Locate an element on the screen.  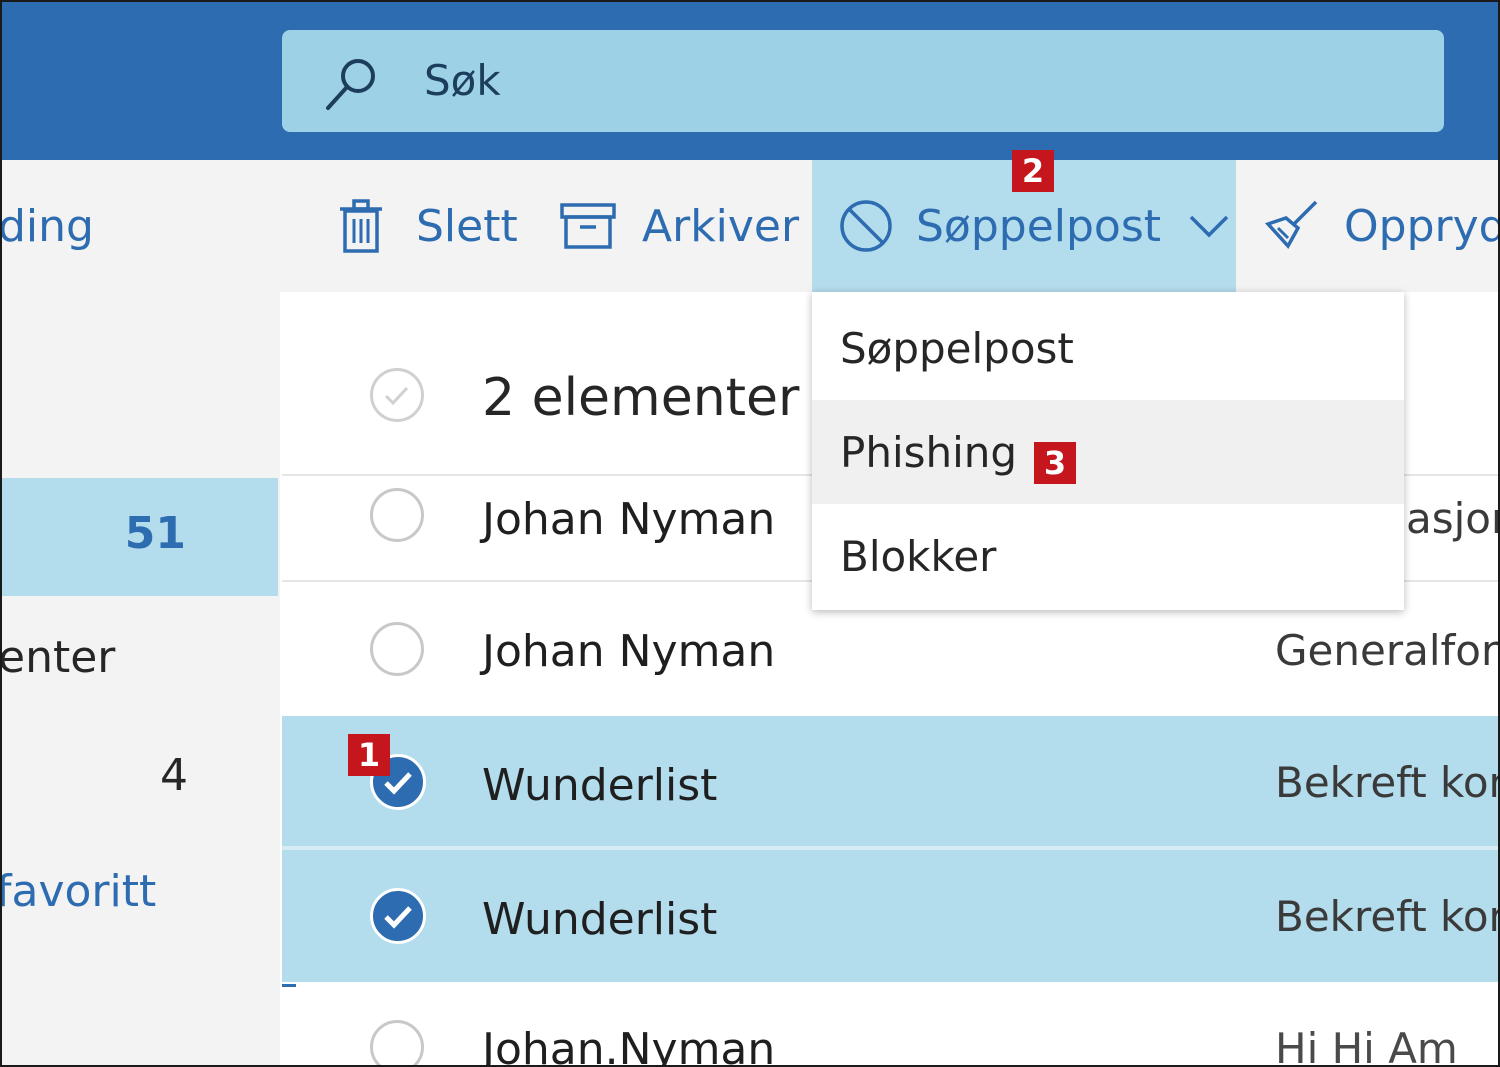
sweep-button: Opprydd is located at coordinates (1381, 226).